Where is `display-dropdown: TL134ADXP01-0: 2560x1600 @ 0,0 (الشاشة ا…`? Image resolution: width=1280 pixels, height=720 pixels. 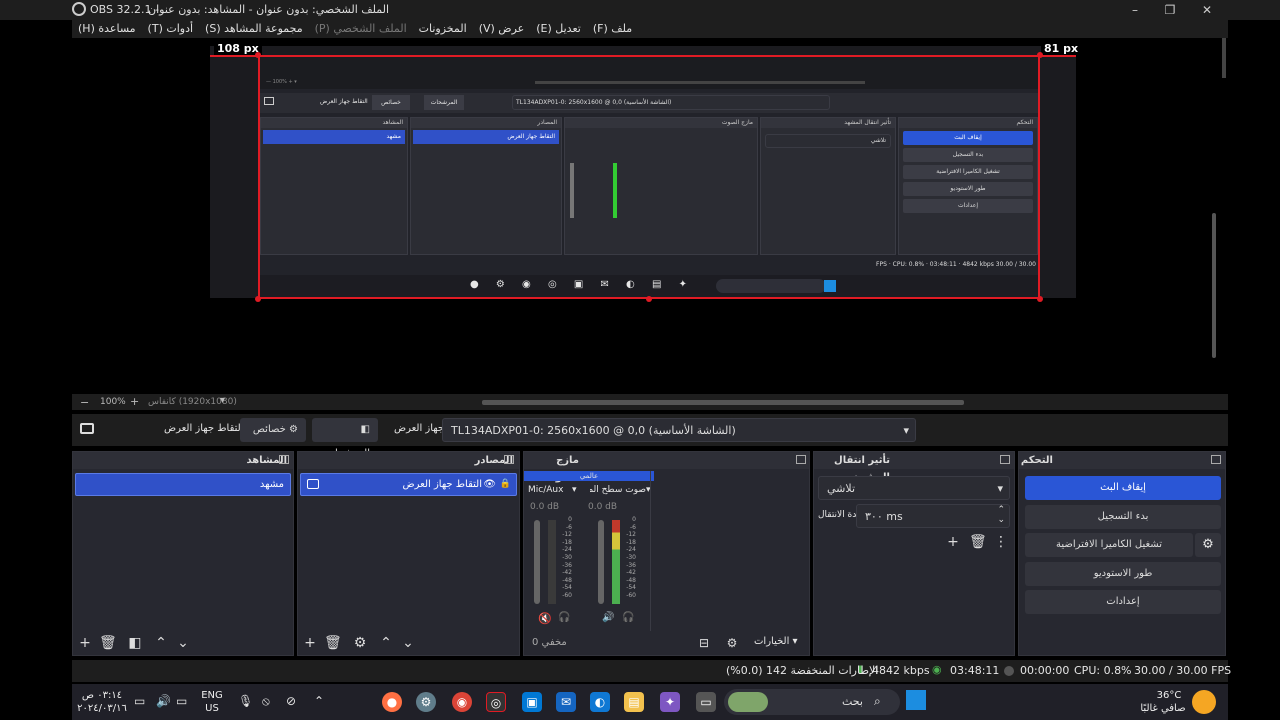 display-dropdown: TL134ADXP01-0: 2560x1600 @ 0,0 (الشاشة ا… is located at coordinates (679, 430).